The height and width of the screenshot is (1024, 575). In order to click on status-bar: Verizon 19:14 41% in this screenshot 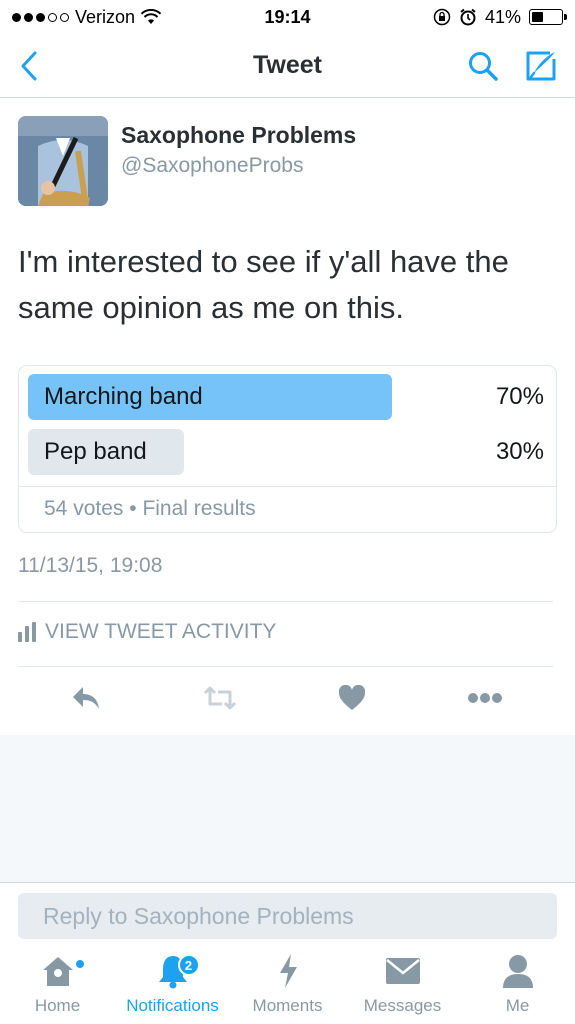, I will do `click(287, 17)`.